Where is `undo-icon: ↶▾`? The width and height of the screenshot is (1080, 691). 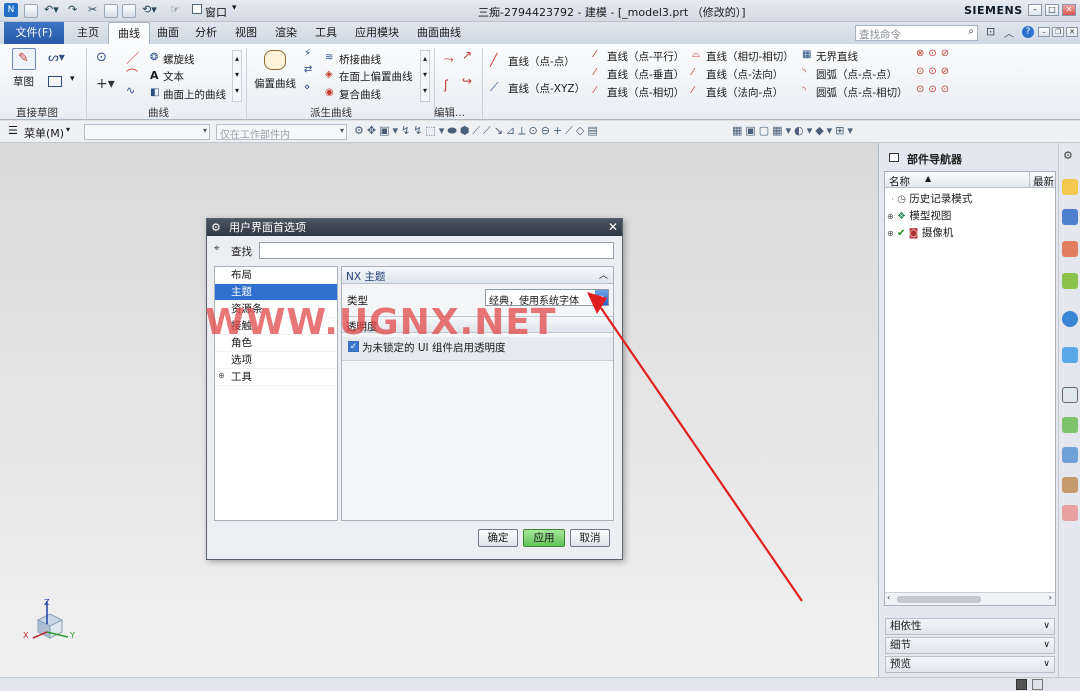
undo-icon: ↶▾ is located at coordinates (51, 9).